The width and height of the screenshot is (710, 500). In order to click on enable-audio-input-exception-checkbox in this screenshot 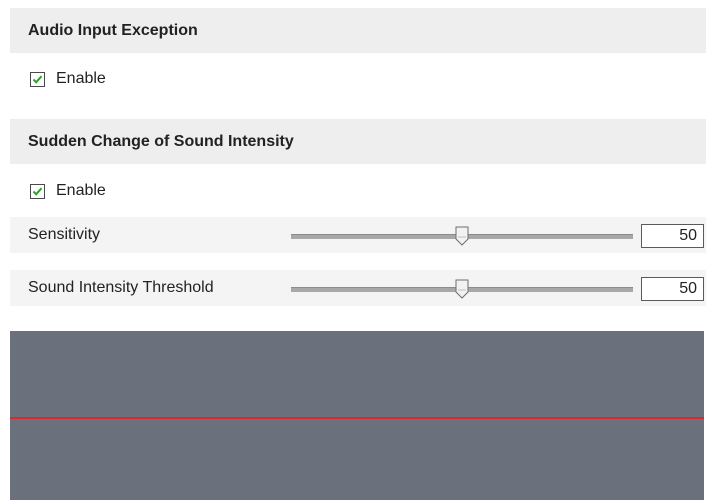, I will do `click(37, 79)`.